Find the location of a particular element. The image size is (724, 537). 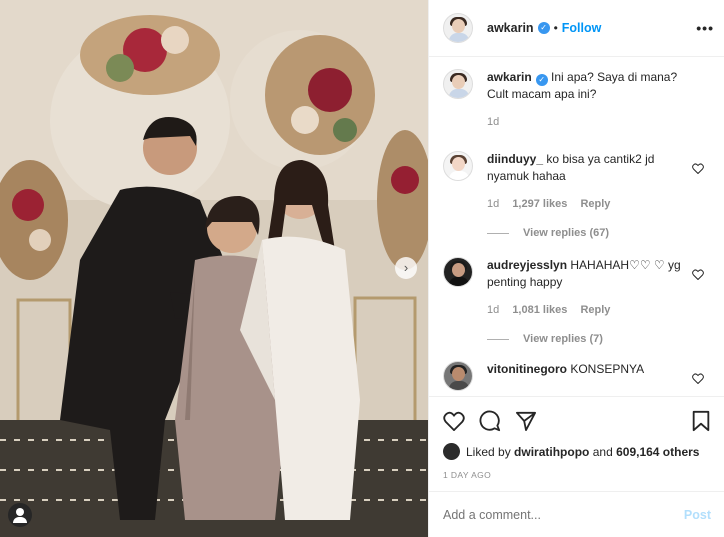

share-icon is located at coordinates (526, 421).